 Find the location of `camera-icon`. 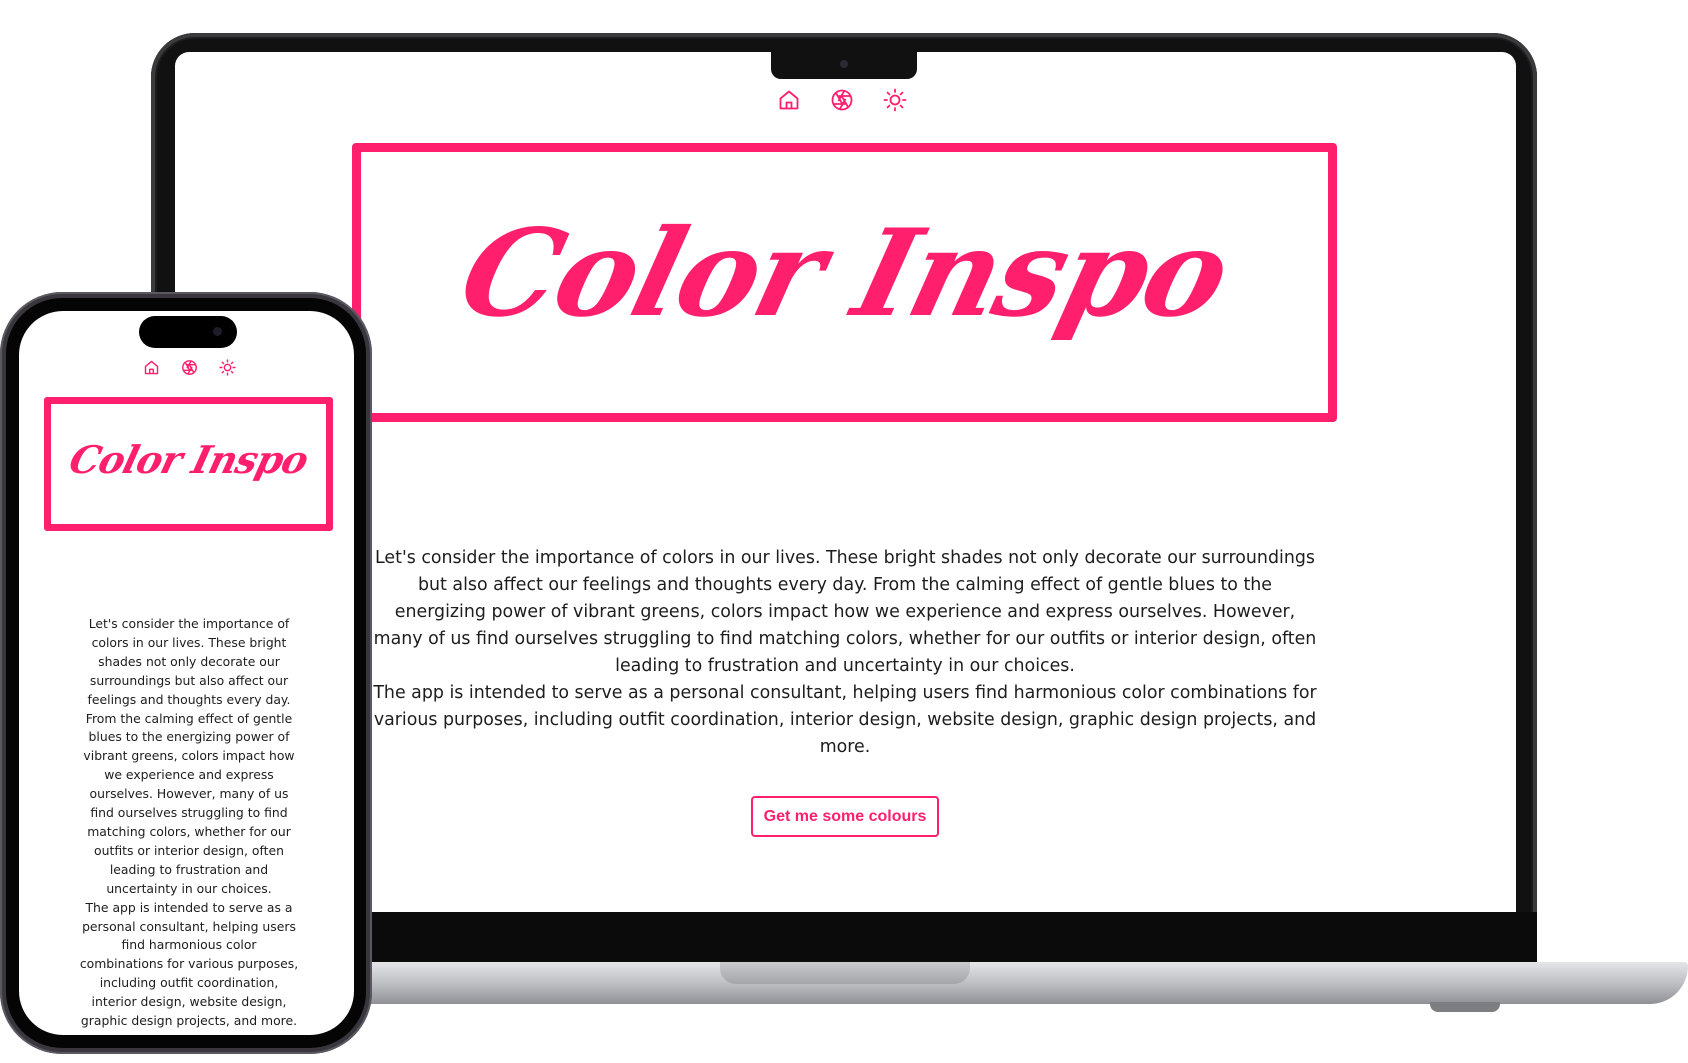

camera-icon is located at coordinates (844, 64).